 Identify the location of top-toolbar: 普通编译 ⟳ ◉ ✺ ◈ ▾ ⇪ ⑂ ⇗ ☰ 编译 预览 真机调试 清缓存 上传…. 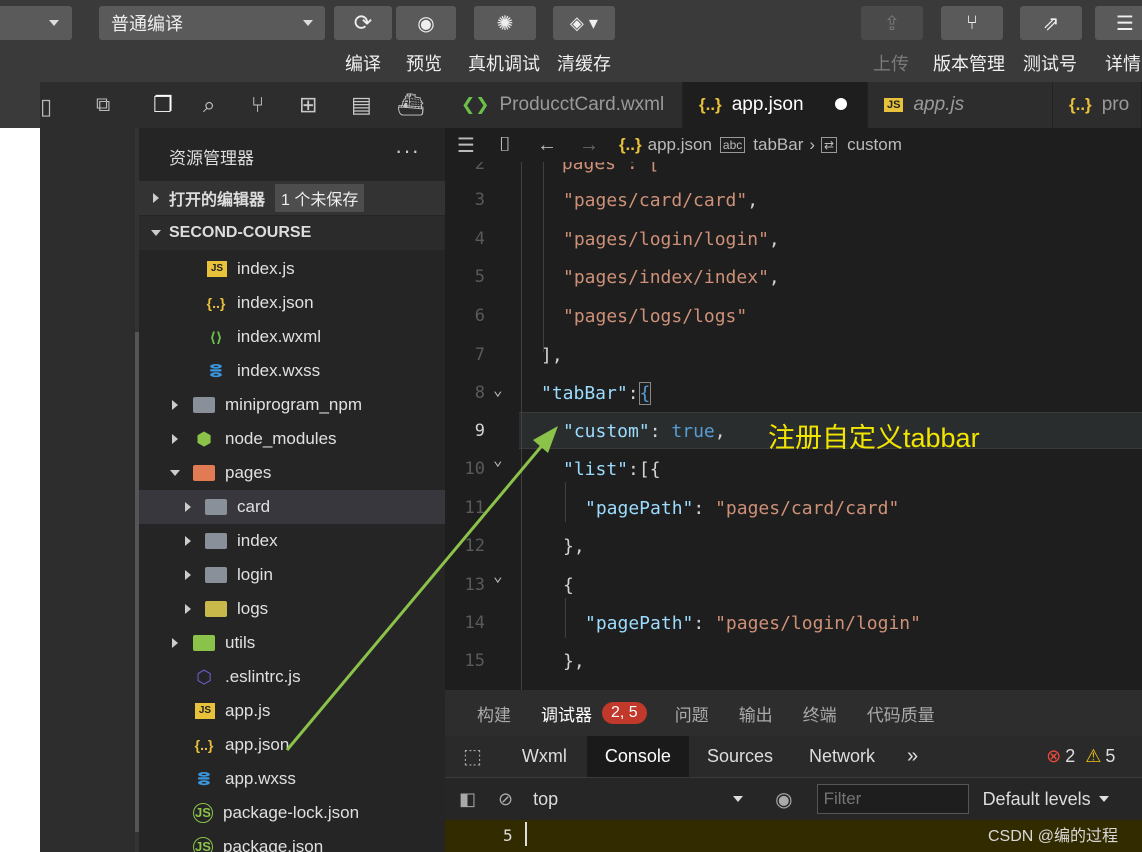
(571, 41).